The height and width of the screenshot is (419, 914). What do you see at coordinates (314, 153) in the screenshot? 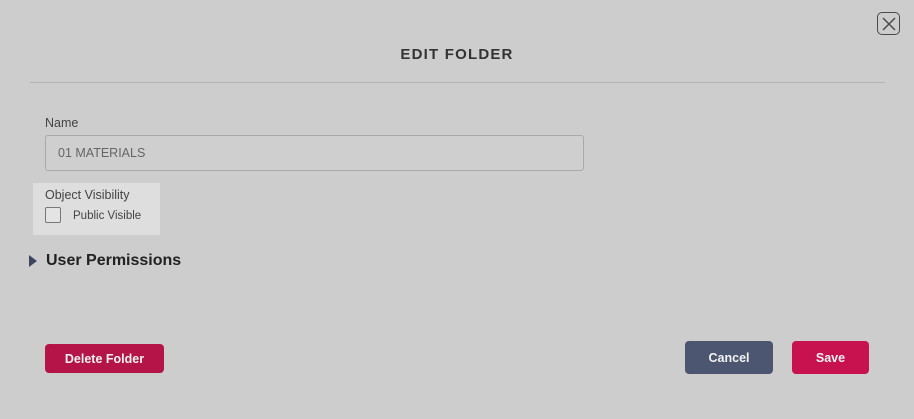
I see `name-input` at bounding box center [314, 153].